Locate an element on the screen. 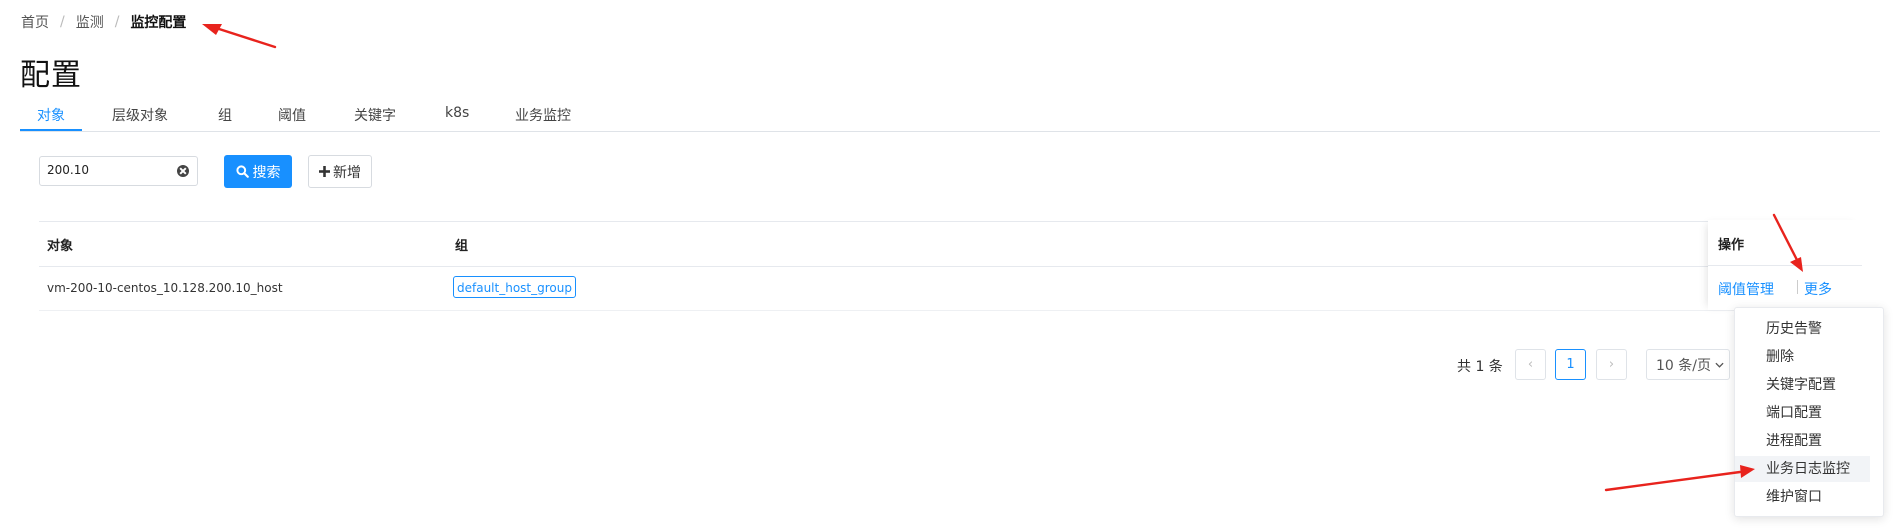  table-border is located at coordinates (950, 221).